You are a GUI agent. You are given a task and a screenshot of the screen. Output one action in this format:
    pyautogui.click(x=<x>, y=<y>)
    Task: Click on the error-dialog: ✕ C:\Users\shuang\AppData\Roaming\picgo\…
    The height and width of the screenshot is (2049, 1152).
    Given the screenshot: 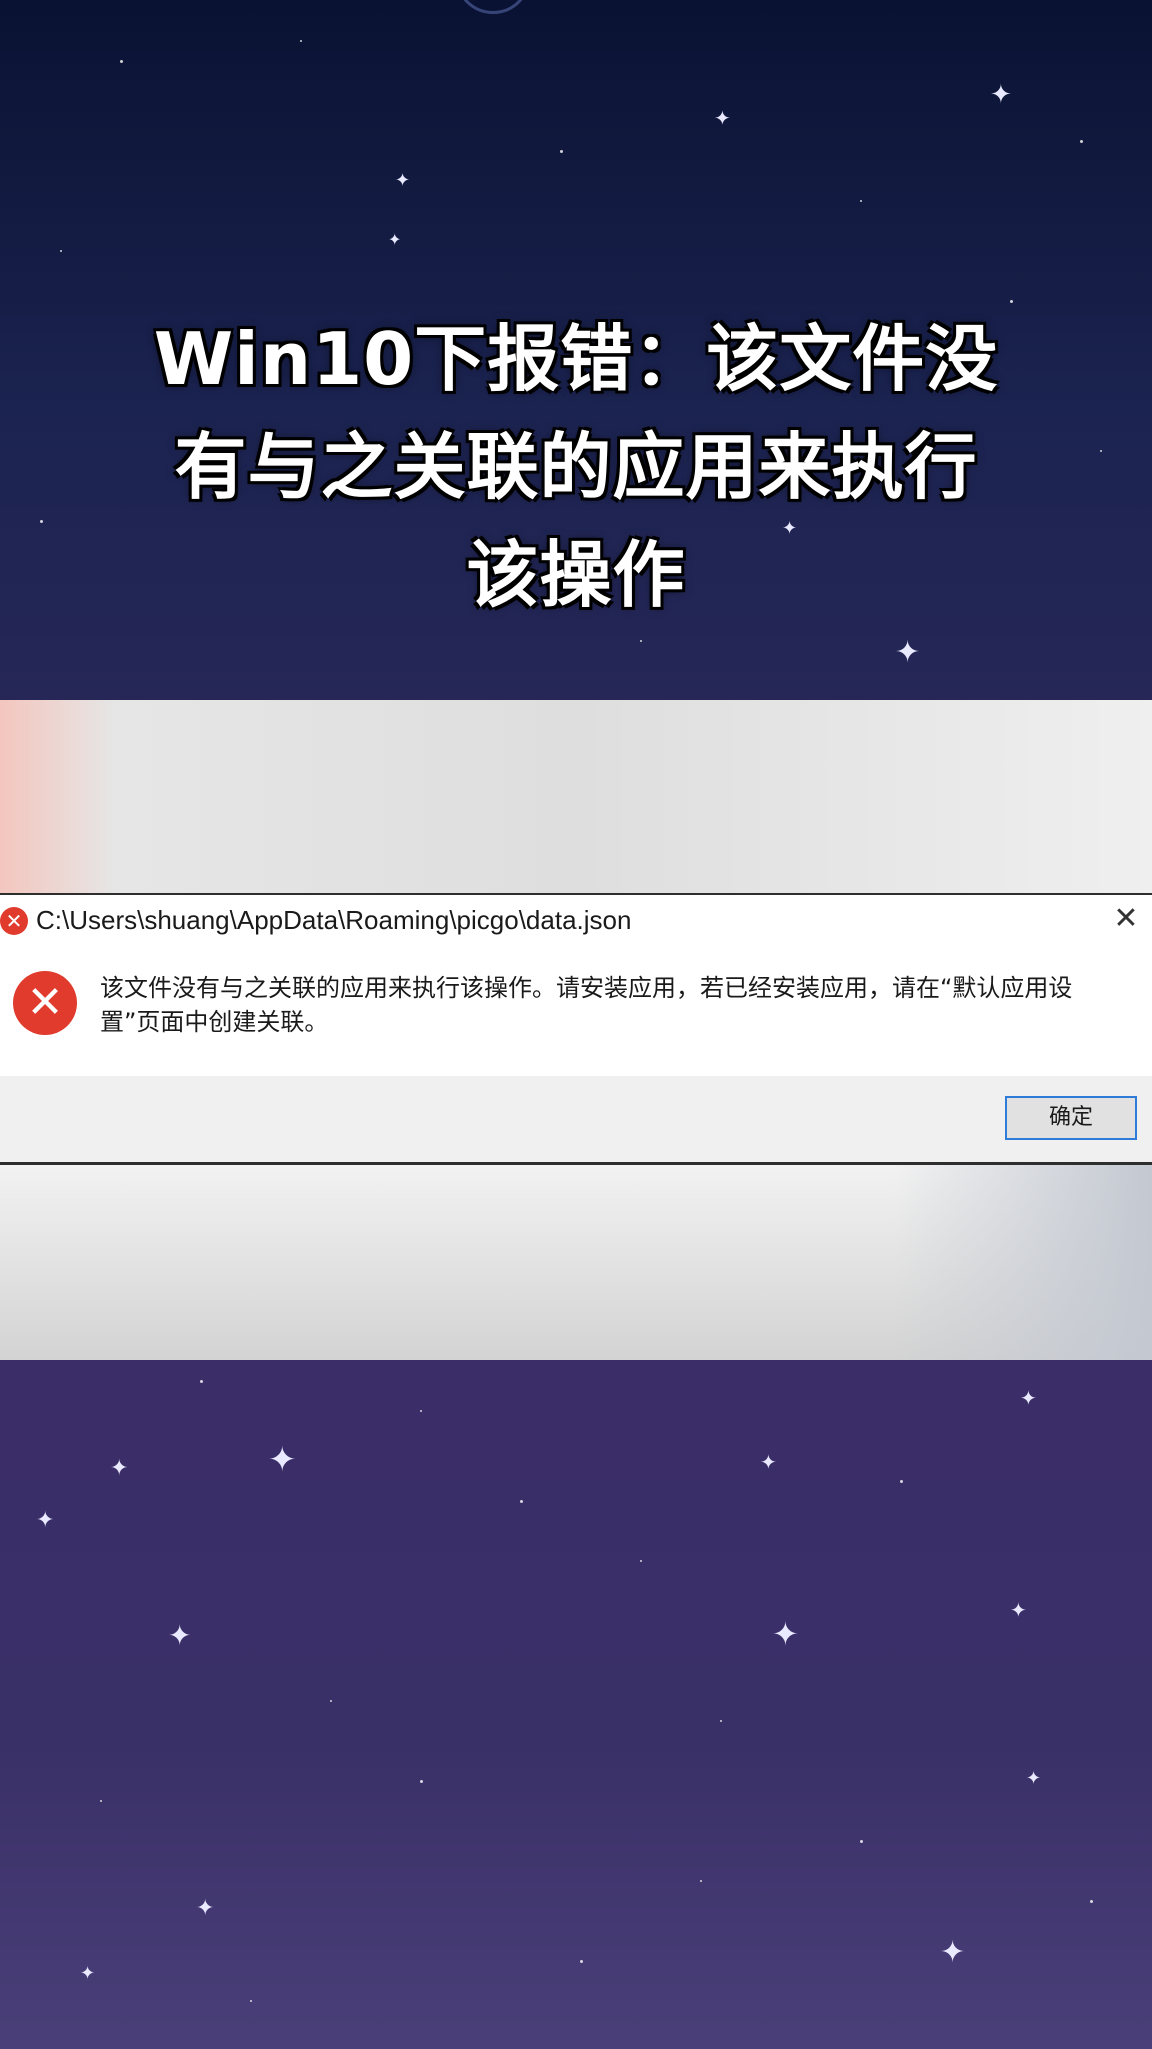 What is the action you would take?
    pyautogui.click(x=576, y=1029)
    